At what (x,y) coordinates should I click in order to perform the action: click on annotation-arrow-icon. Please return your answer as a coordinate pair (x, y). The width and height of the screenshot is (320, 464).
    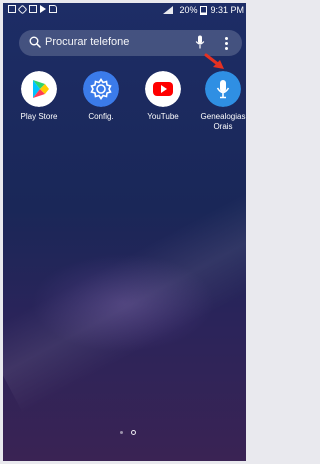
    Looking at the image, I should click on (214, 61).